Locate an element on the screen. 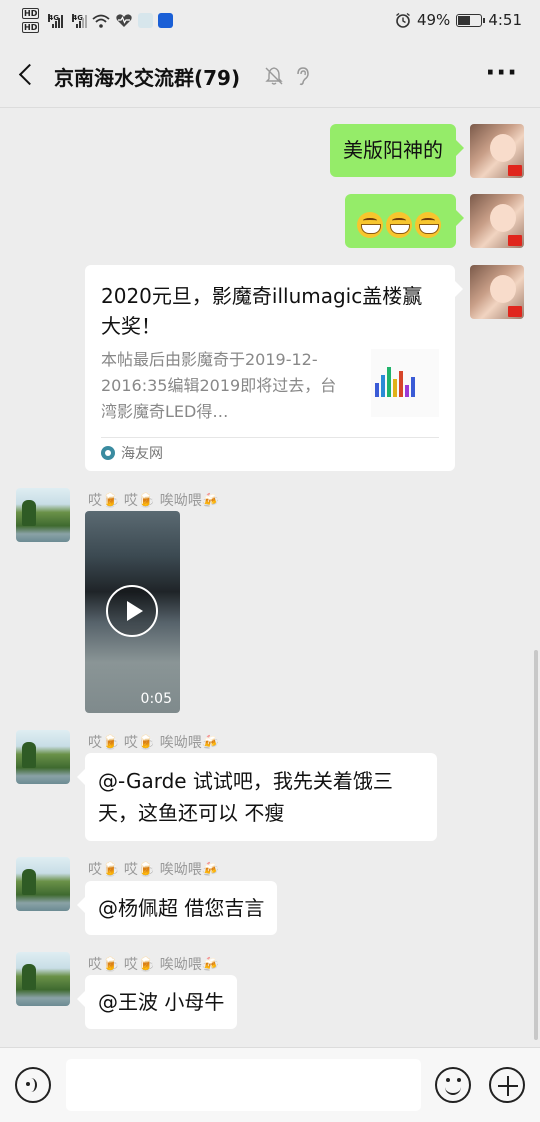 The width and height of the screenshot is (540, 1122). message-text: @-Garde 试试吧，我先关着饿三天，这鱼还可以 不瘦 is located at coordinates (245, 797).